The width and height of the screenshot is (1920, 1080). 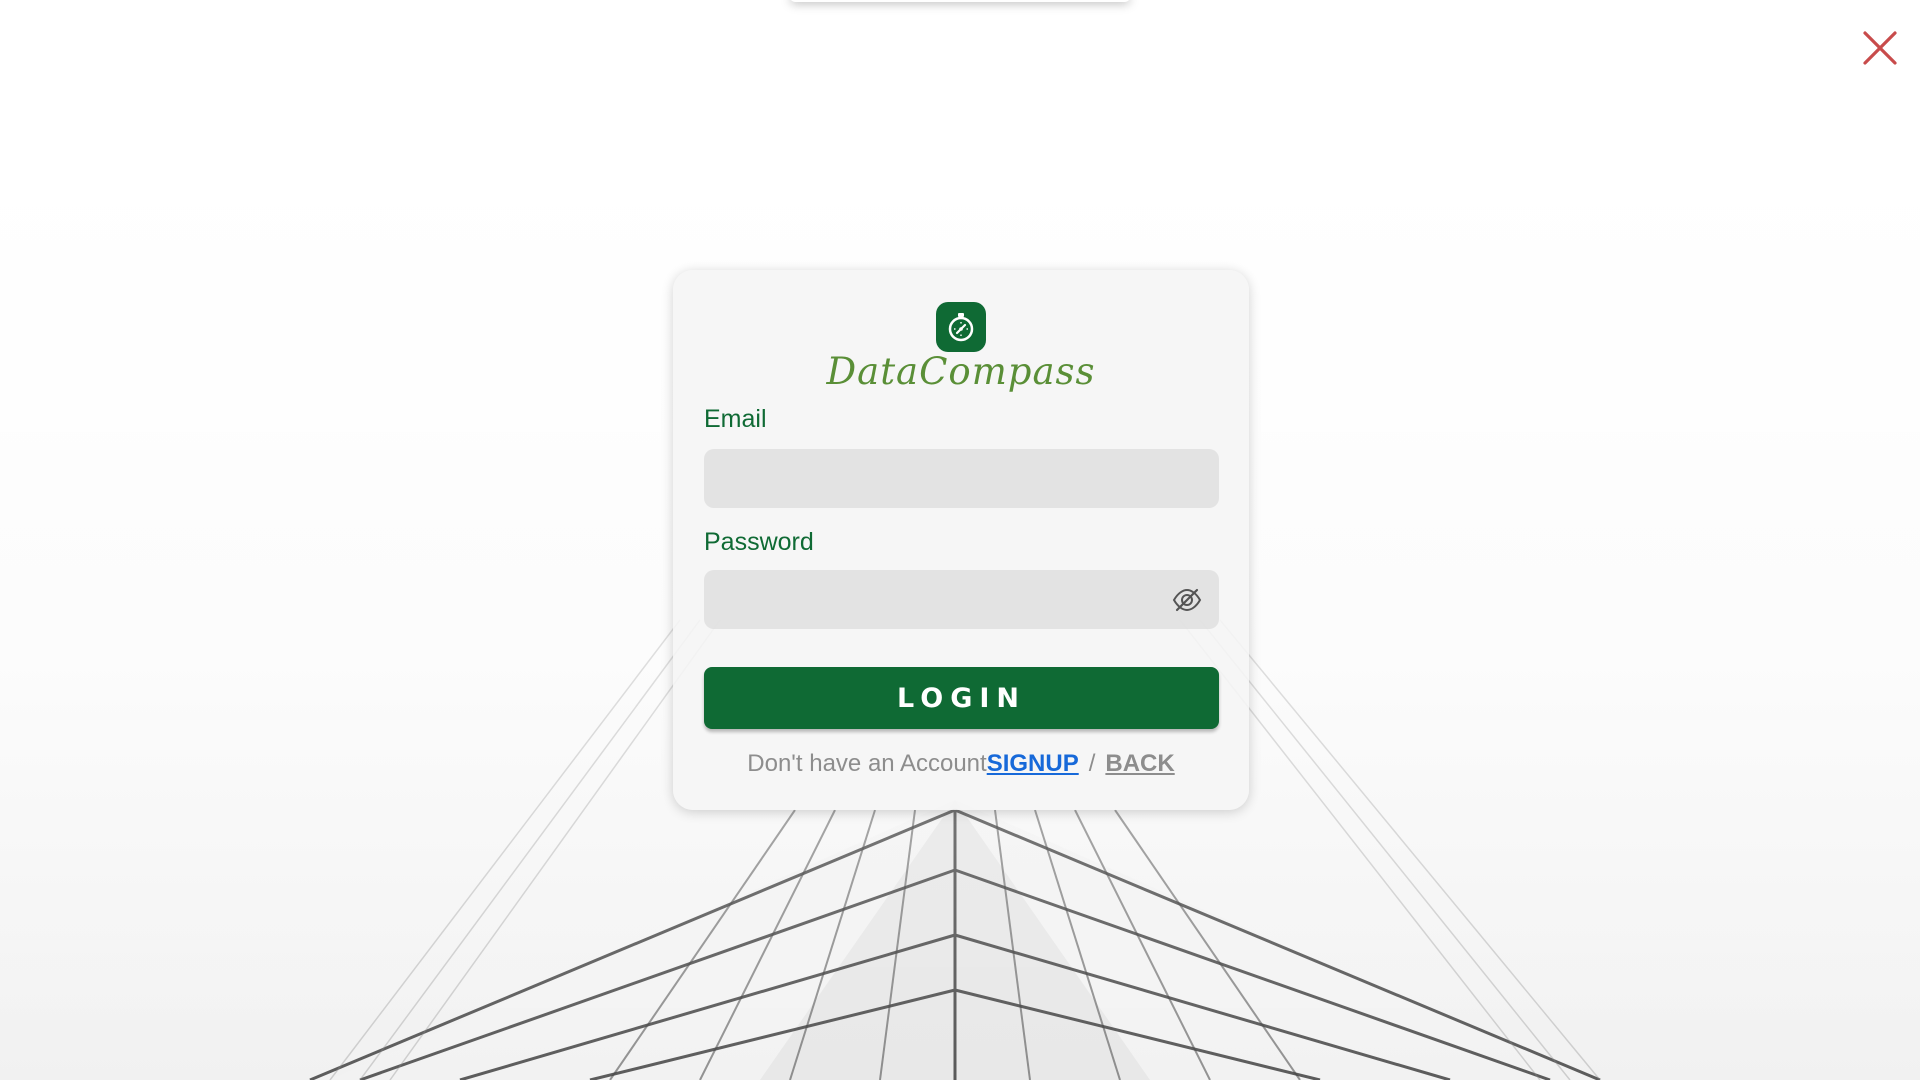 I want to click on eye-slash-icon, so click(x=1187, y=600).